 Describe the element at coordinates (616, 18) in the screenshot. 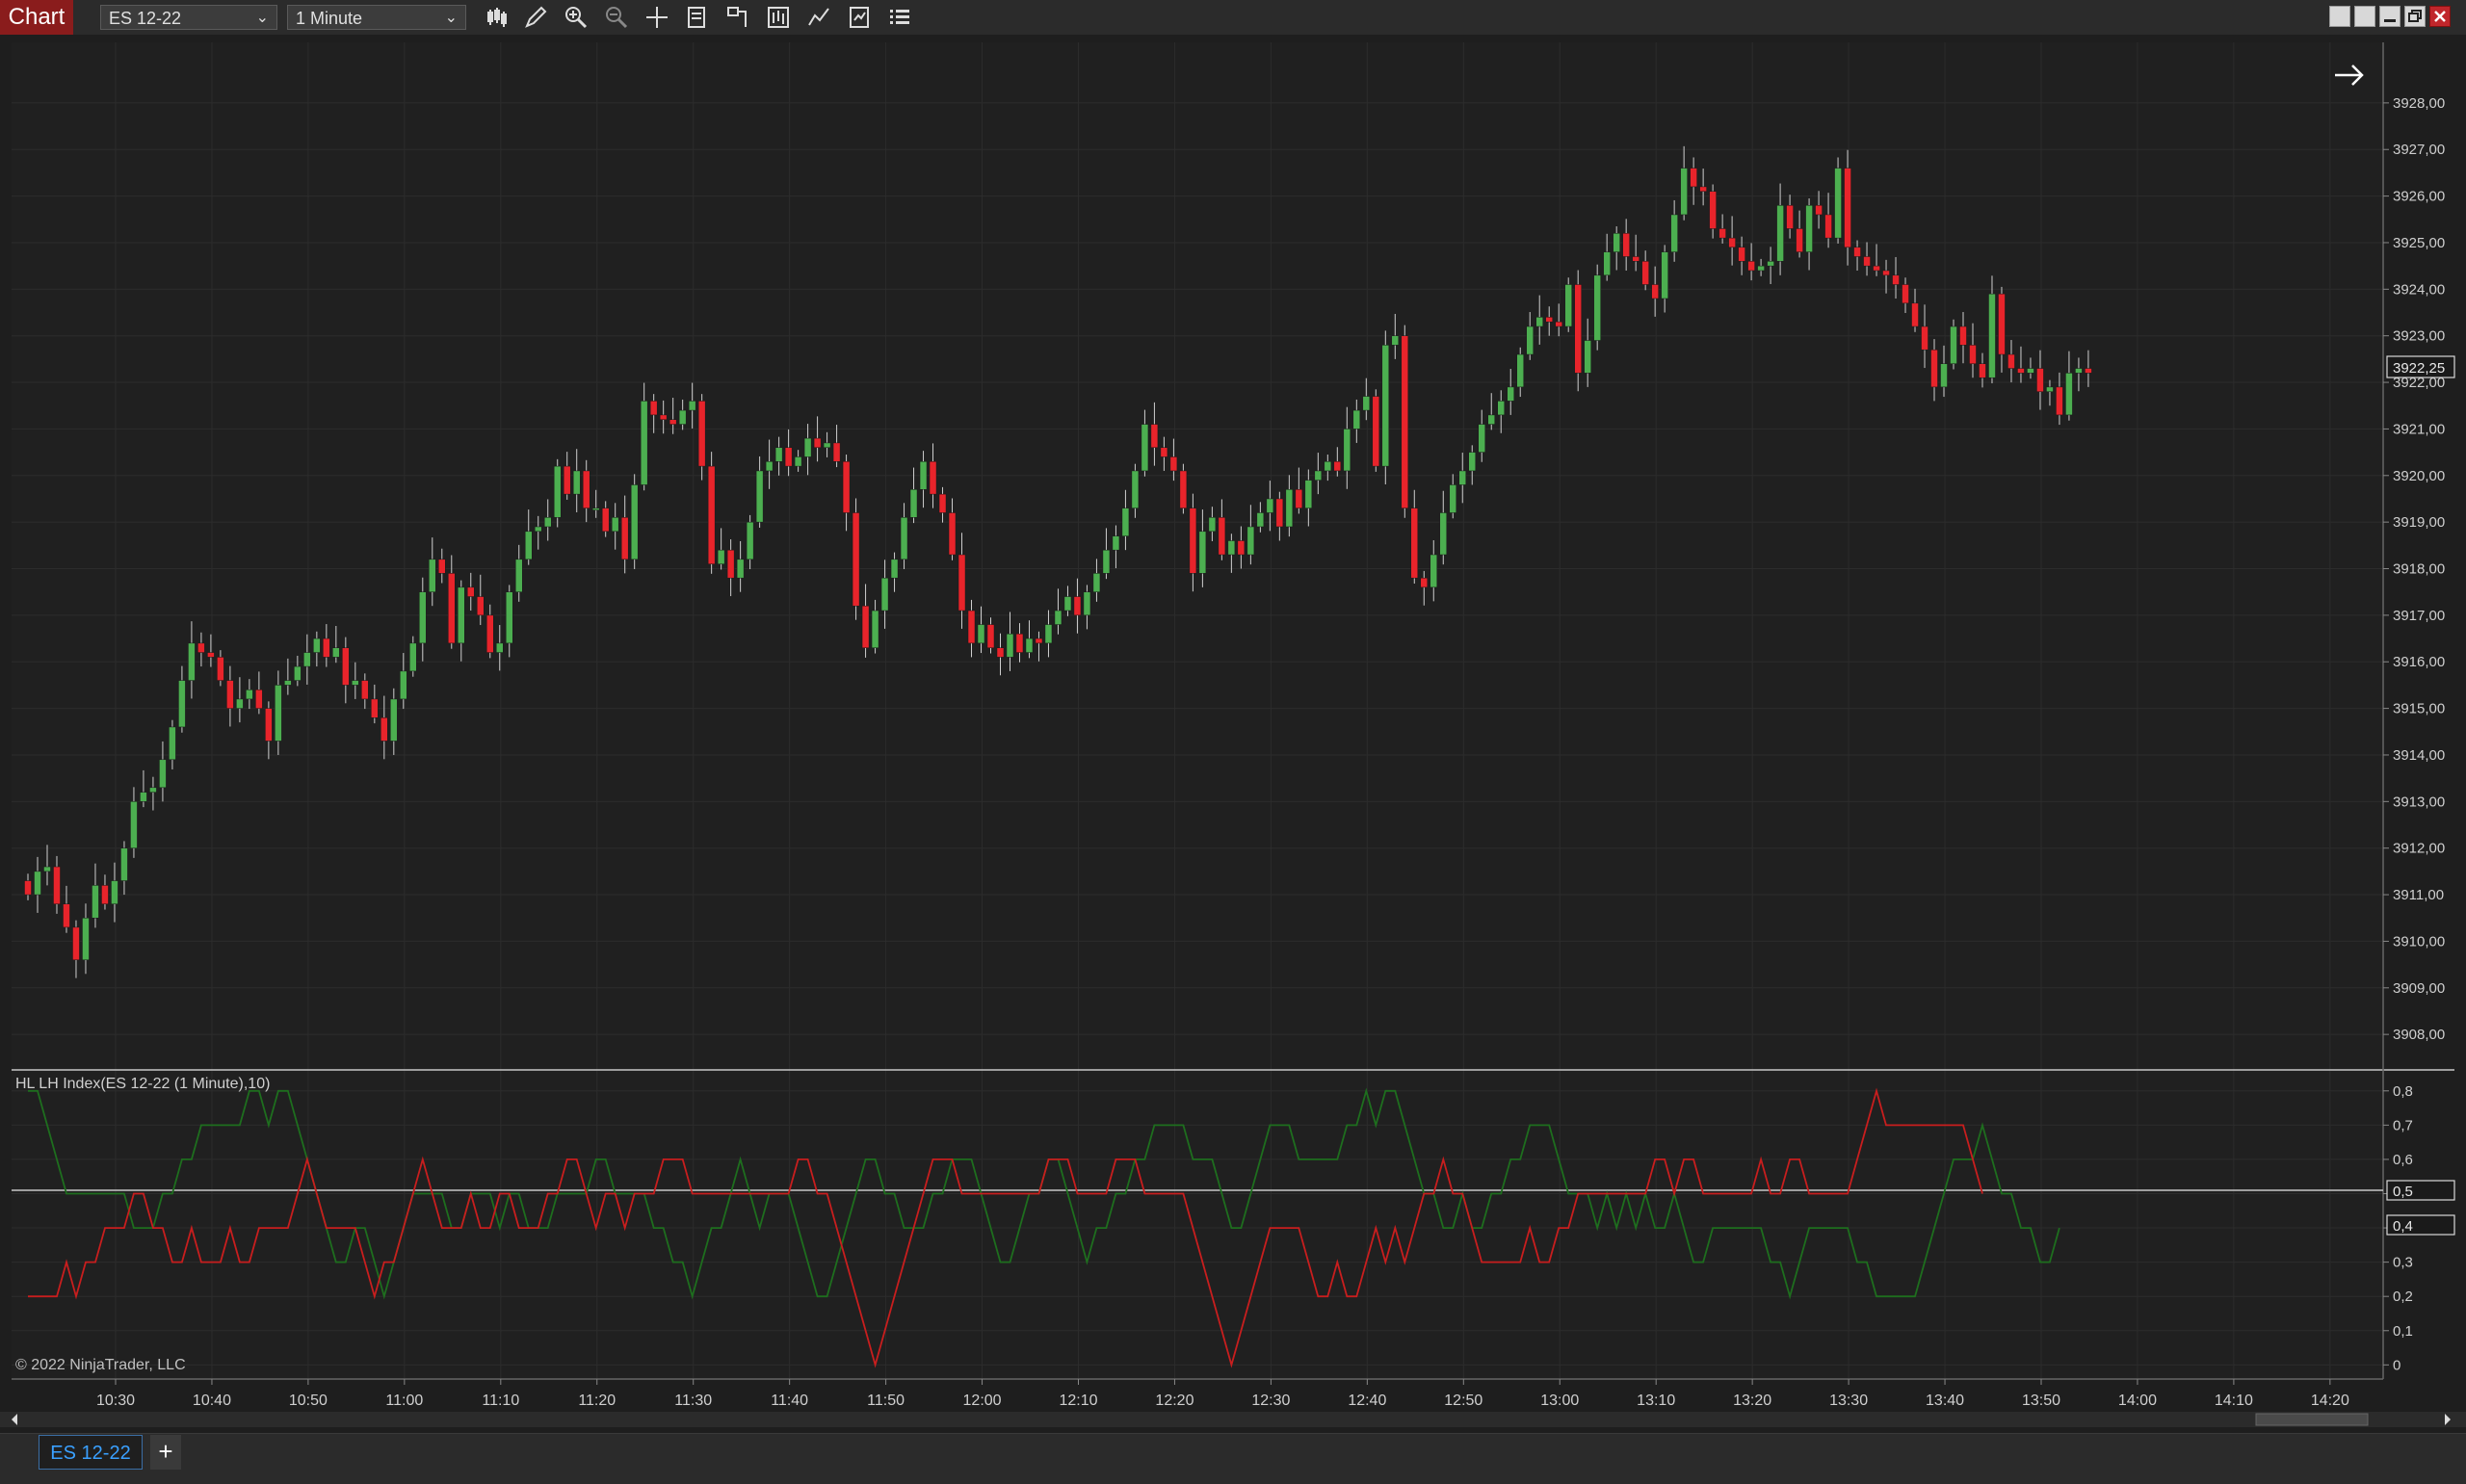

I see `zoom-out-icon` at that location.